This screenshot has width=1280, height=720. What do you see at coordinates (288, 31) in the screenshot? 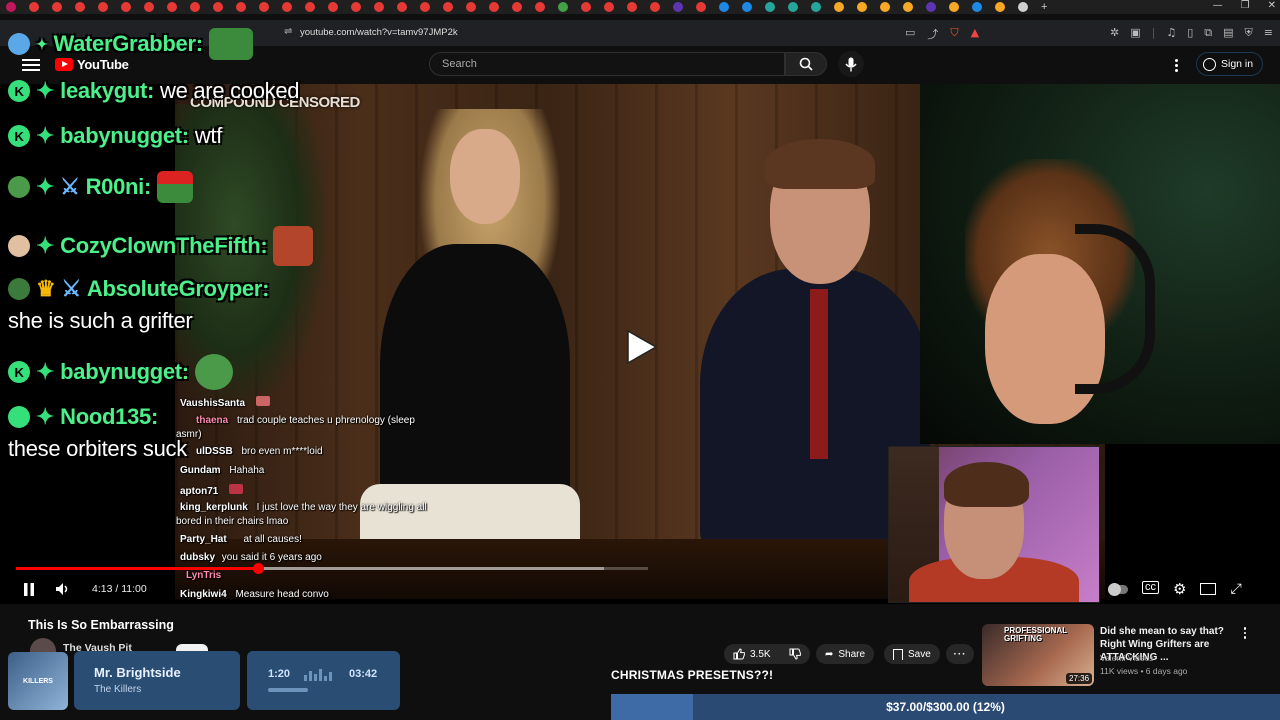
I see `site-info-icon: ⇌` at bounding box center [288, 31].